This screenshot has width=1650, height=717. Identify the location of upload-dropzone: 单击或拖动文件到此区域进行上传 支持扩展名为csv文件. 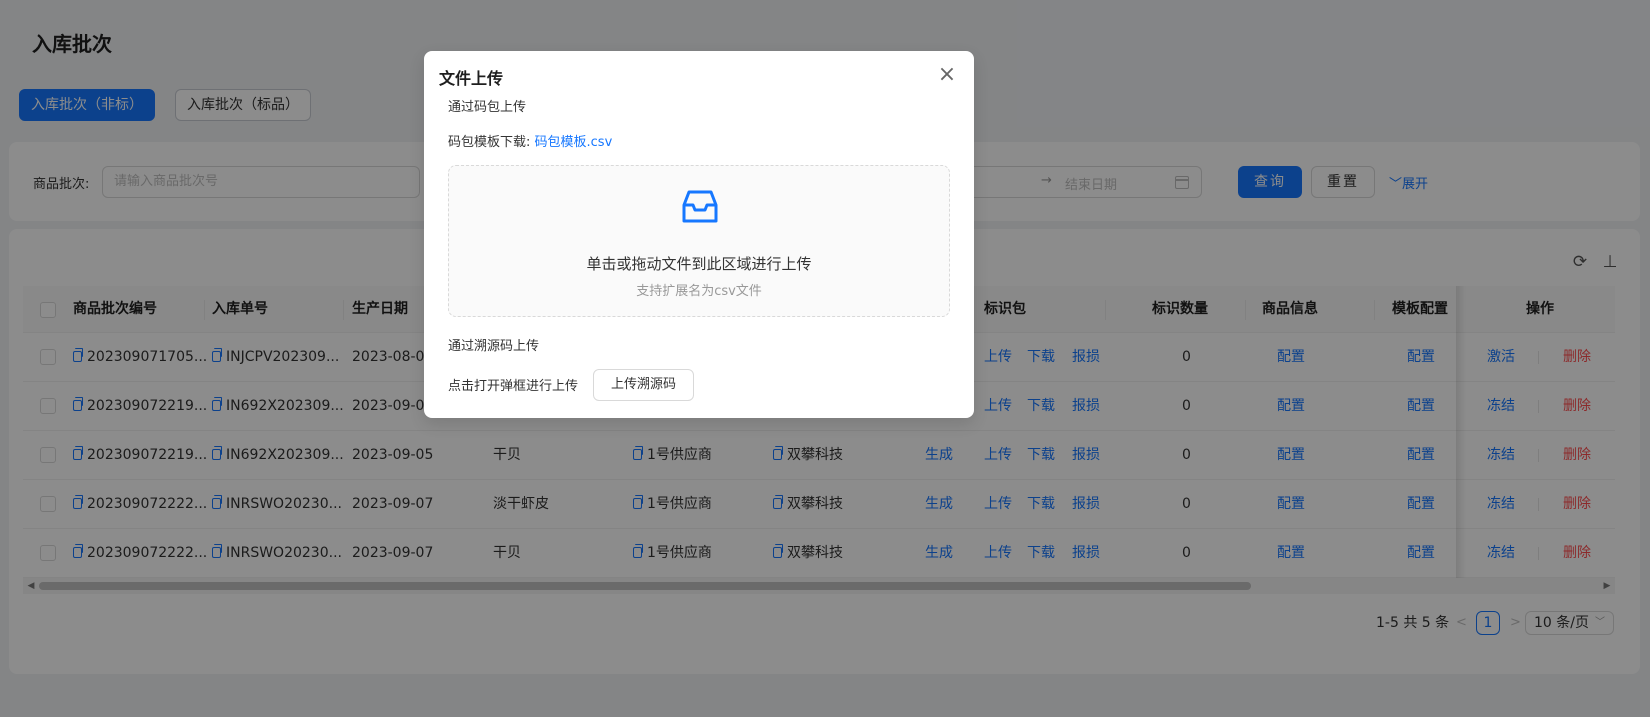
(699, 241).